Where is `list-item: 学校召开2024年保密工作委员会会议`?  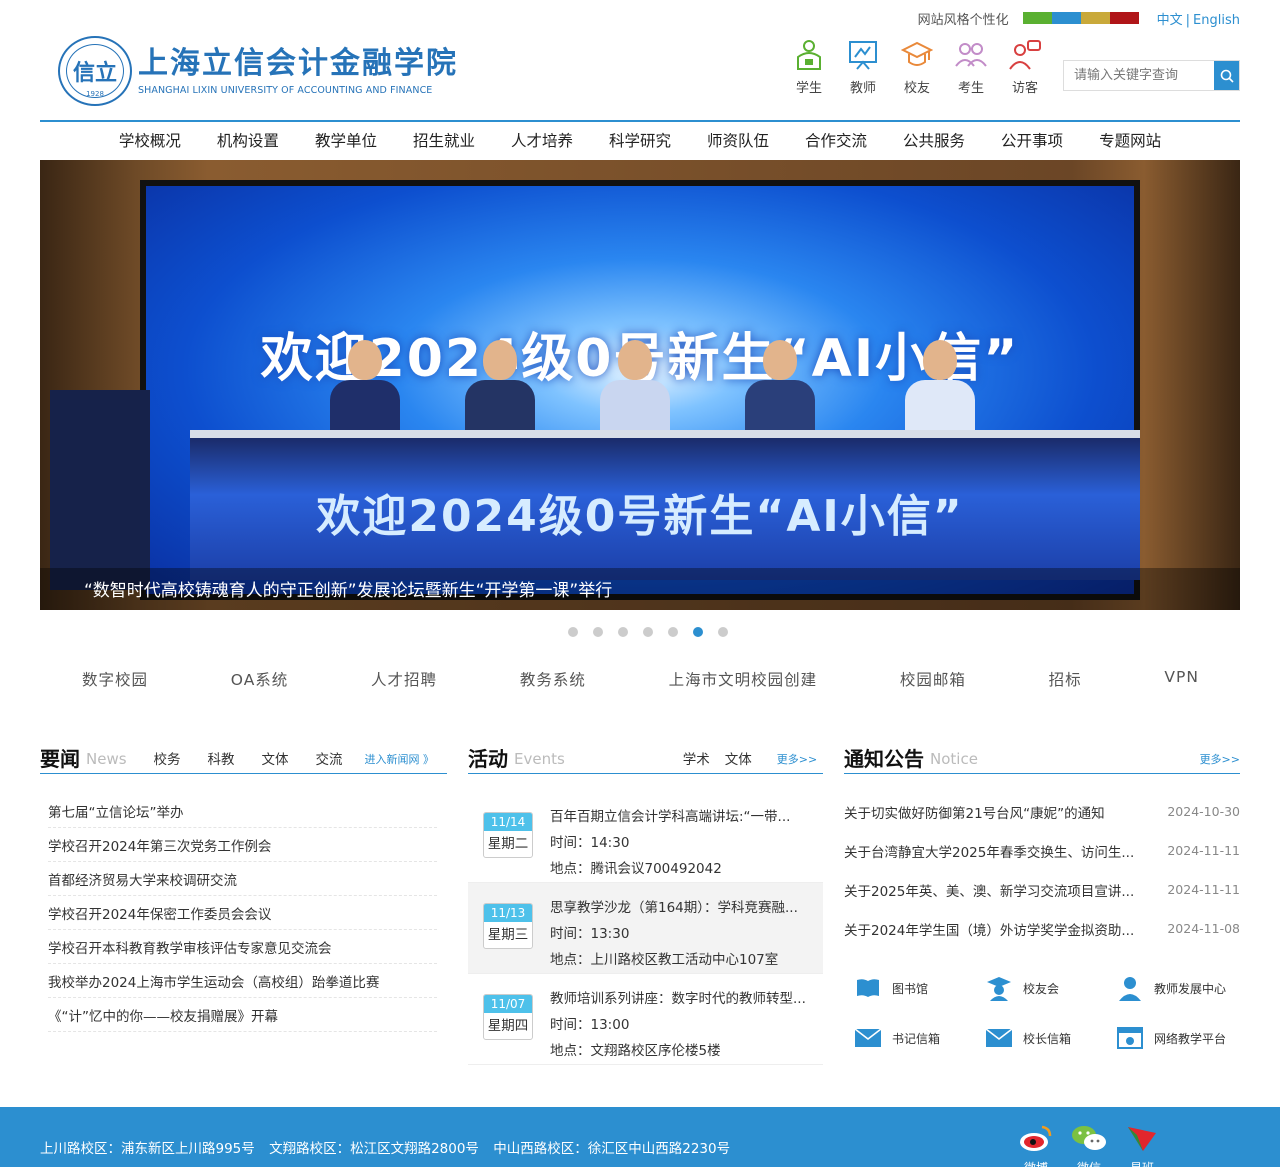 list-item: 学校召开2024年保密工作委员会会议 is located at coordinates (242, 913).